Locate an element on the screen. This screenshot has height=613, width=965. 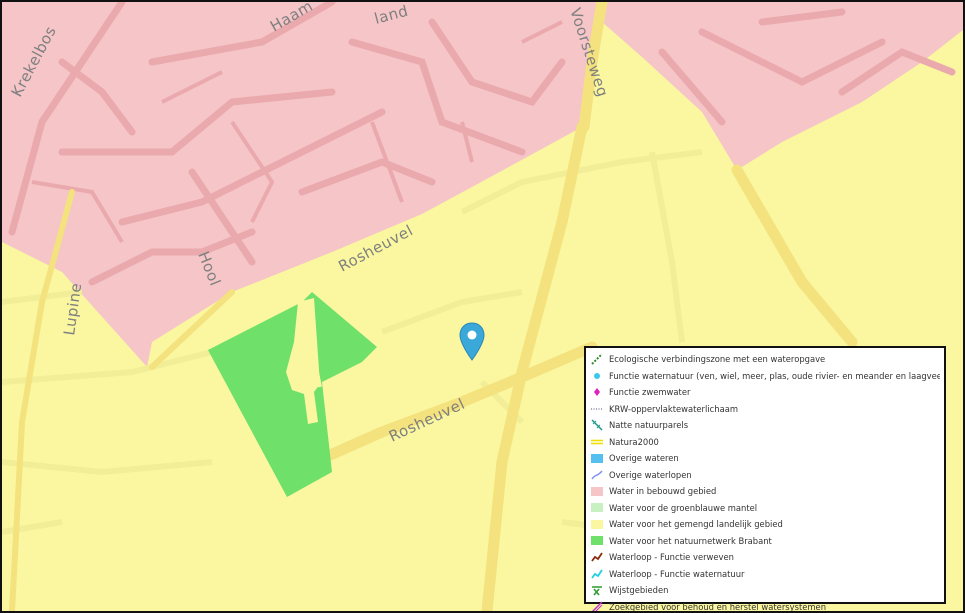
legend-item-label: Overige wateren is located at coordinates (644, 458).